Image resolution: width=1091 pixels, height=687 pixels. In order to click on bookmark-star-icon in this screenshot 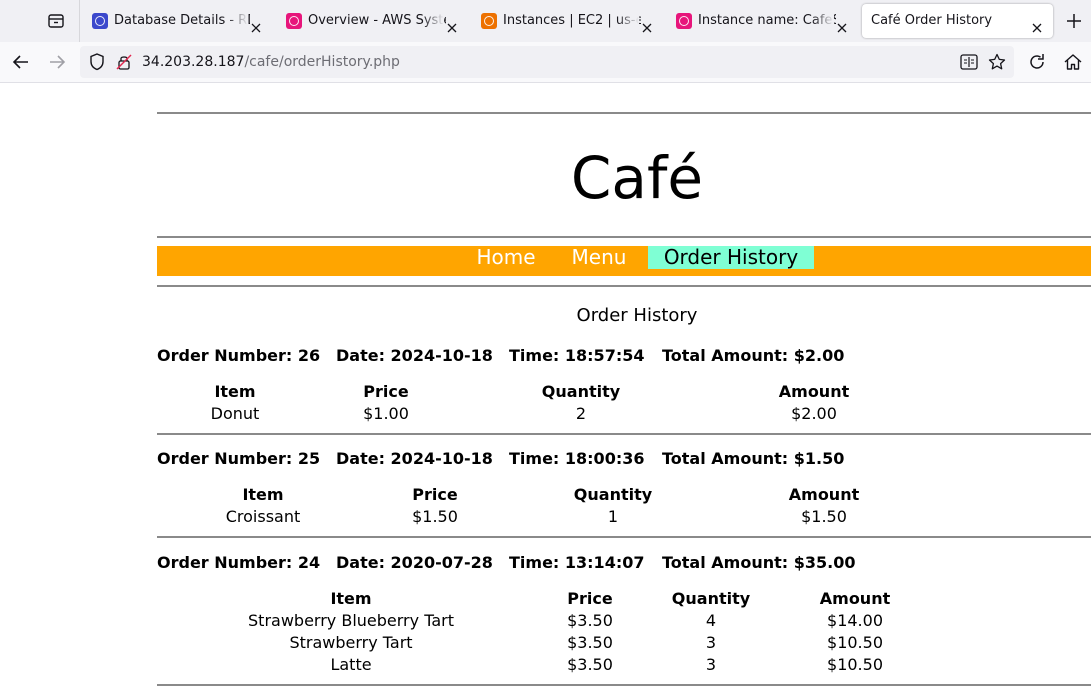, I will do `click(997, 64)`.